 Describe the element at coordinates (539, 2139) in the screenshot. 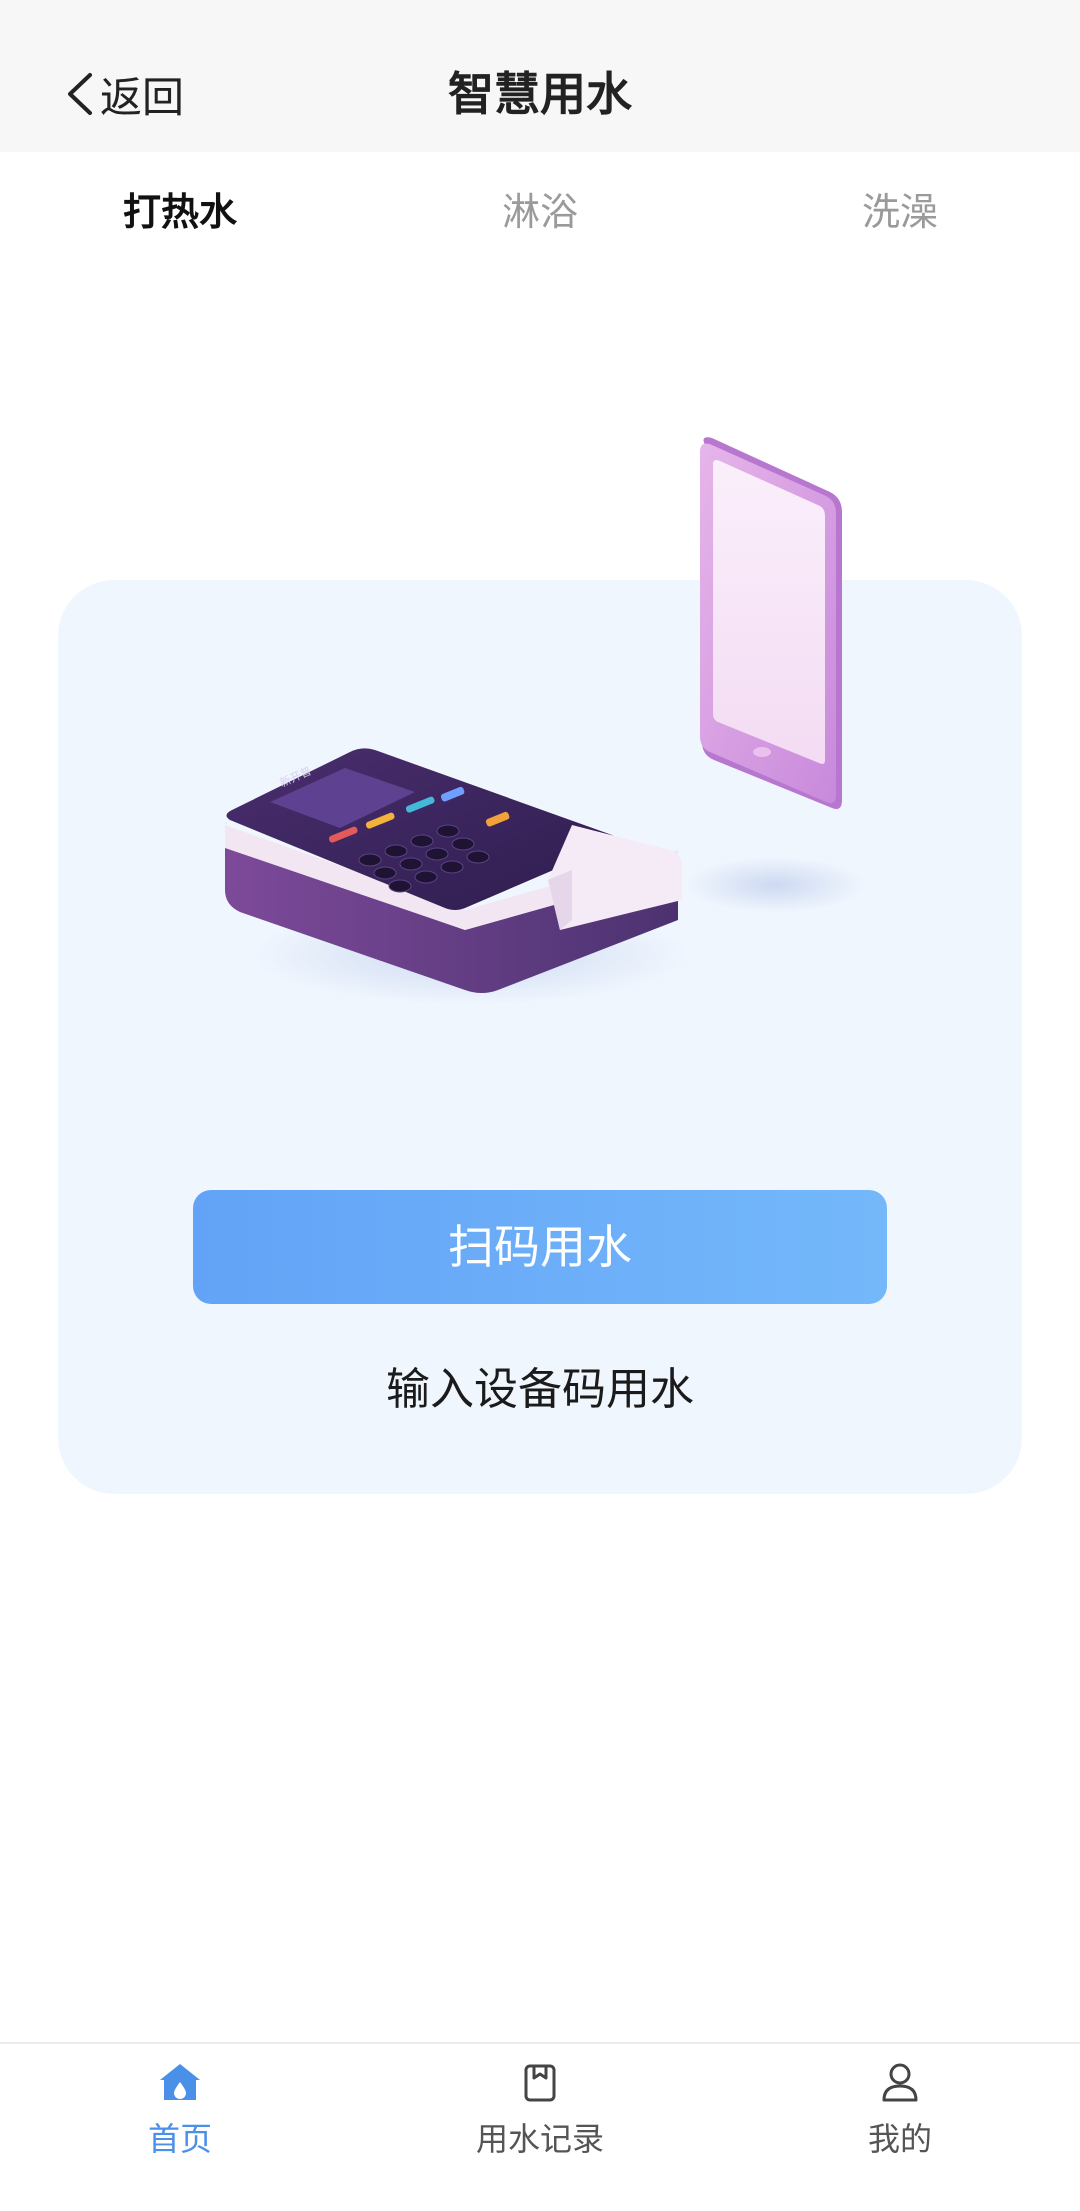

I see `nav-label-water-records: 用水记录` at that location.